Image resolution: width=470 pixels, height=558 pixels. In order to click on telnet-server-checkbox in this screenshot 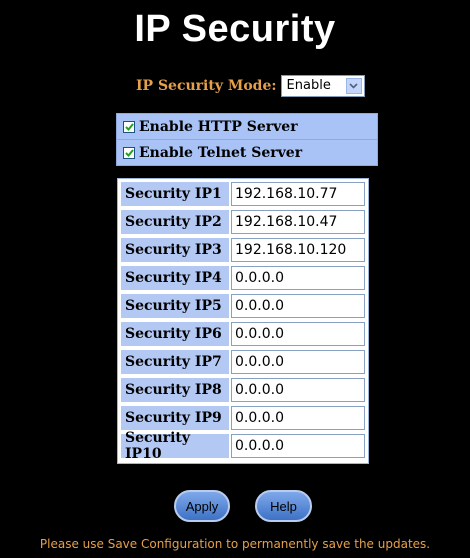, I will do `click(129, 152)`.